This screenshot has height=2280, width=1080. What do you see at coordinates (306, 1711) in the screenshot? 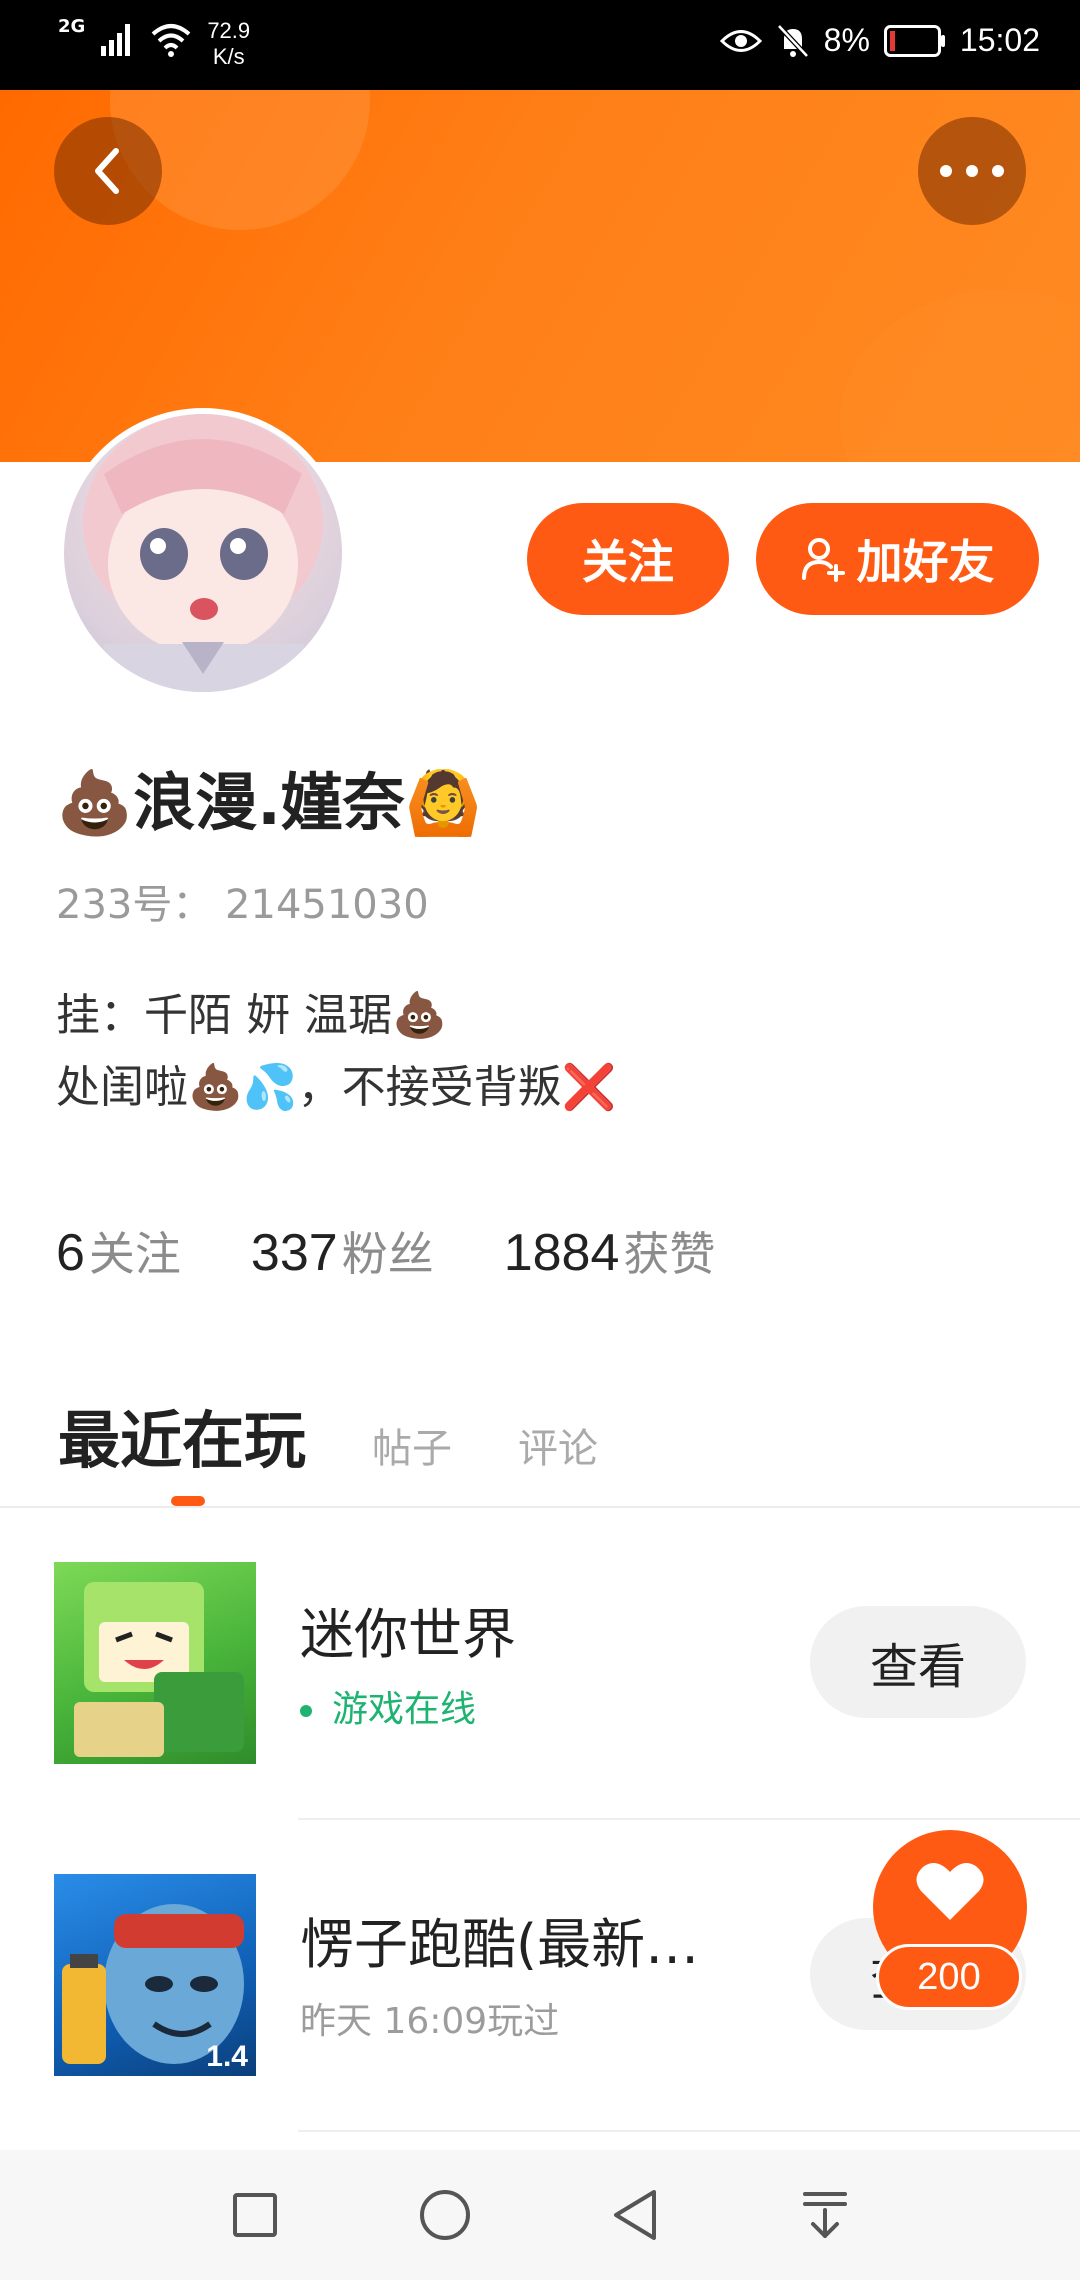
I see `online-dot-icon` at bounding box center [306, 1711].